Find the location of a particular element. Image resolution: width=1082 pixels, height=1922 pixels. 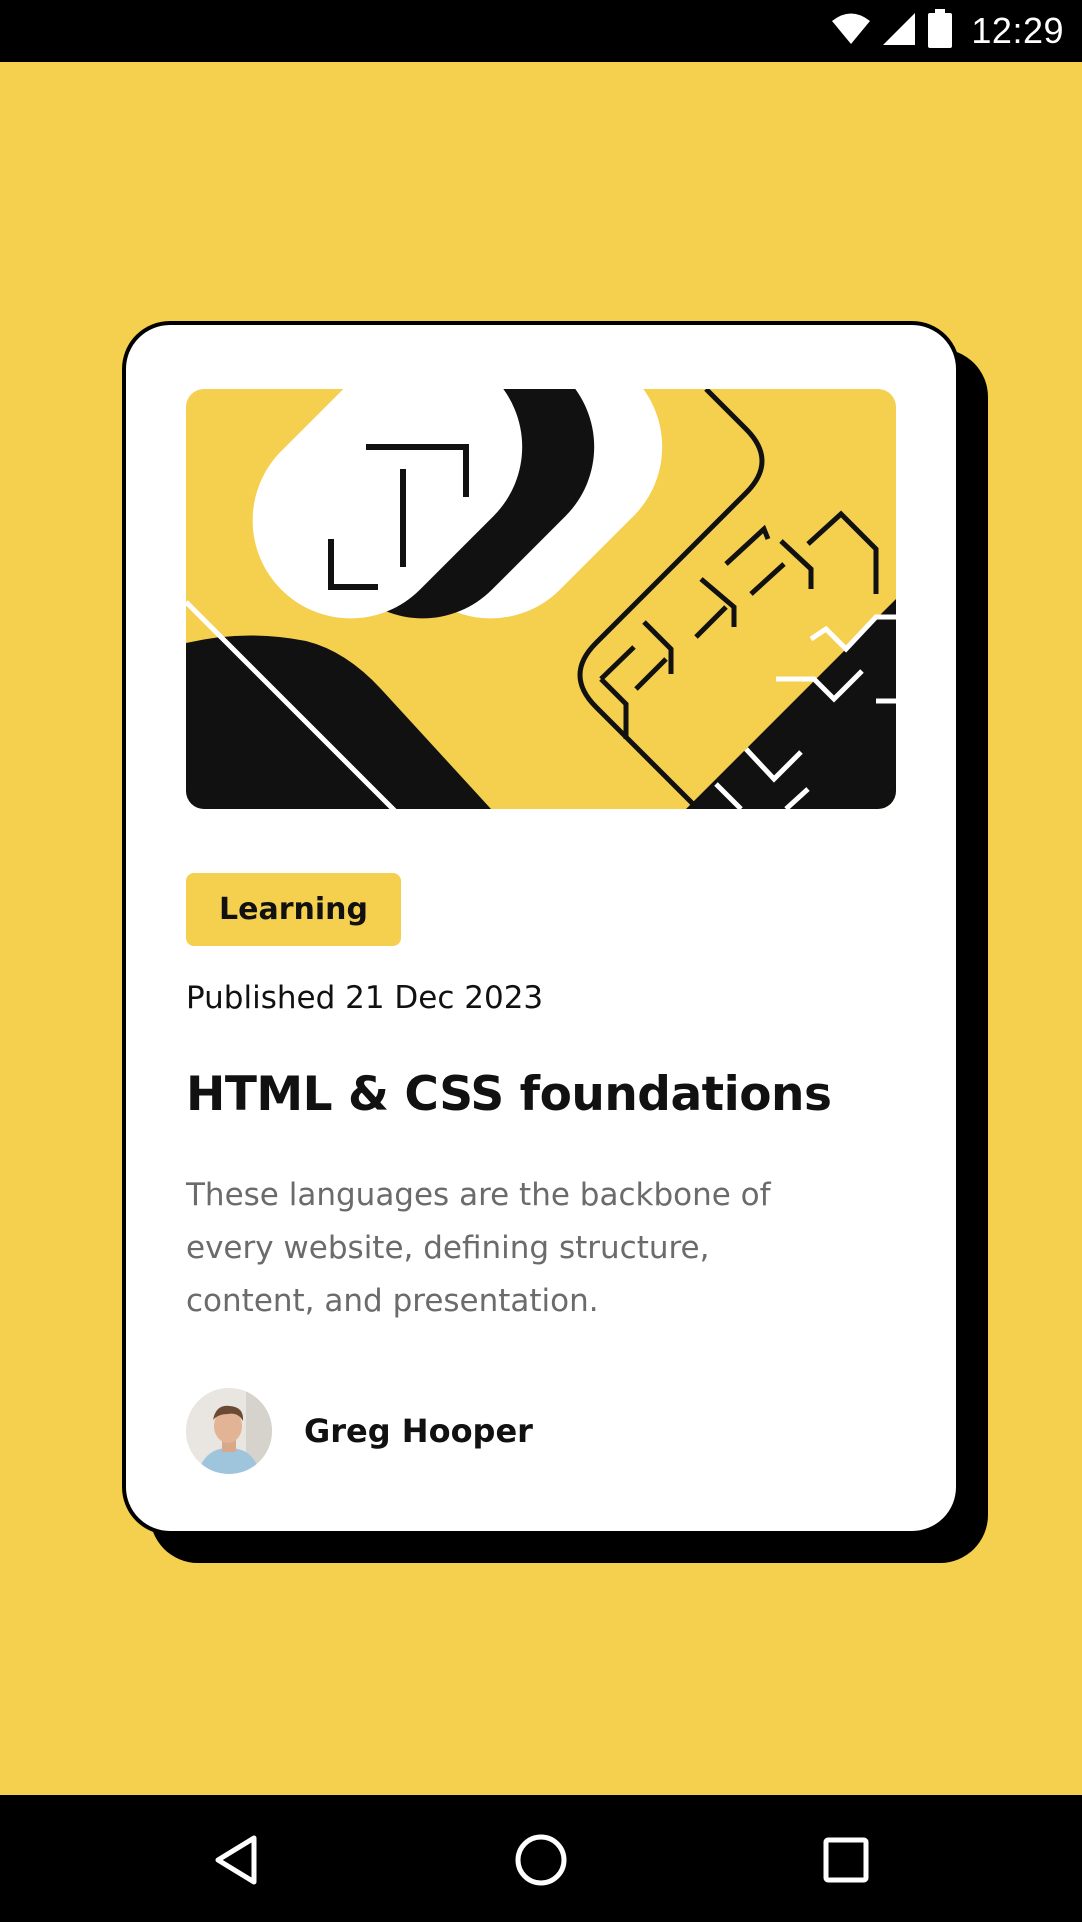

status-bar: 12:29 is located at coordinates (541, 31).